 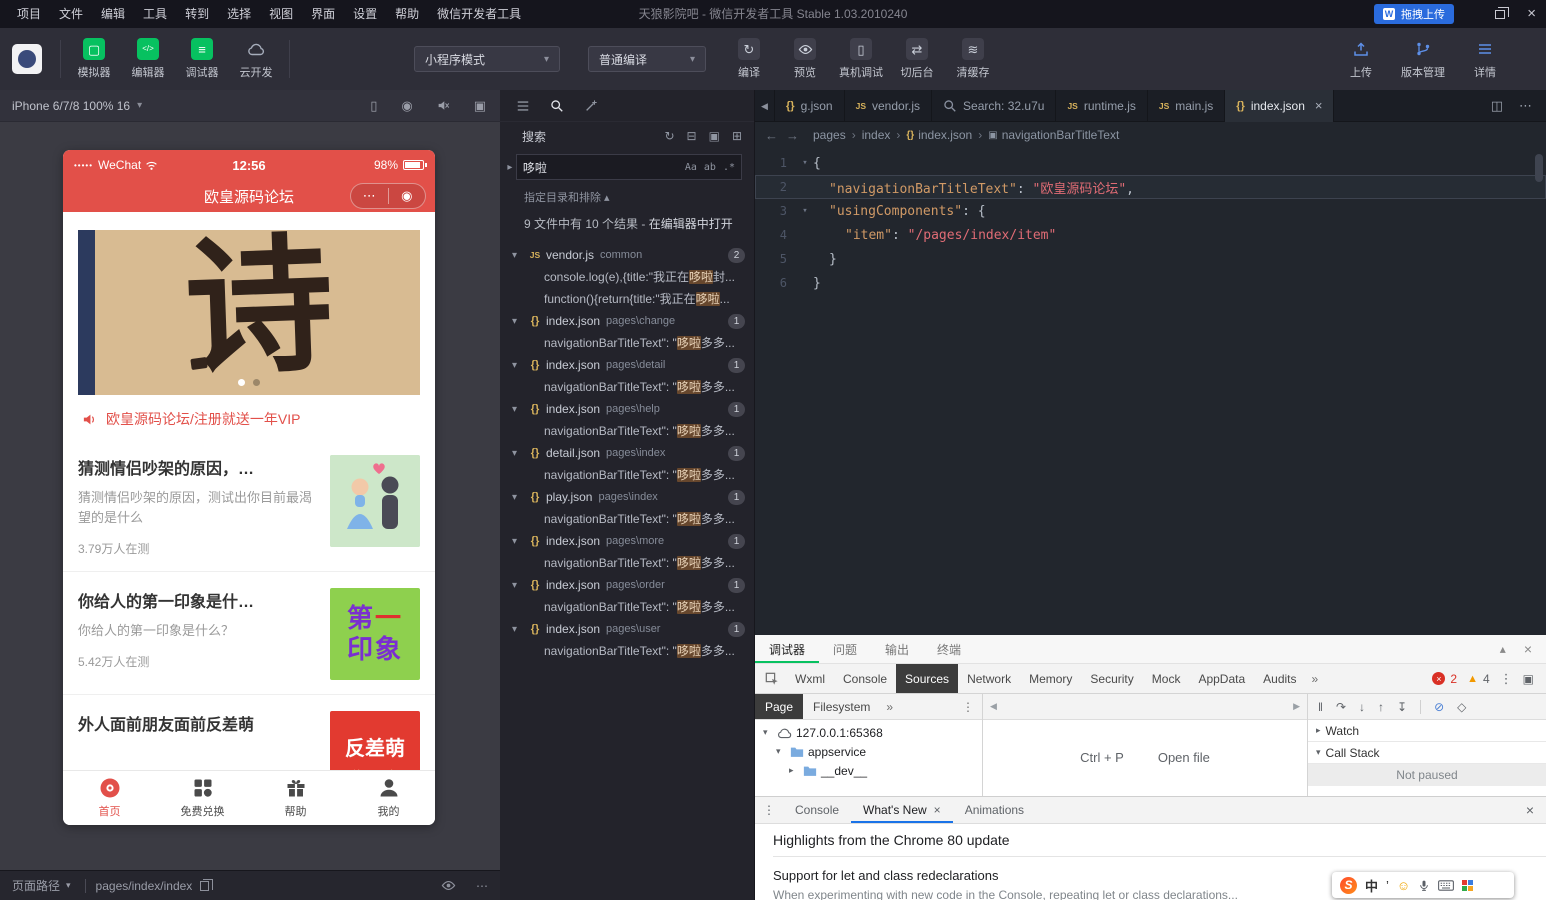 I want to click on devtools-tab: Security, so click(x=1111, y=678).